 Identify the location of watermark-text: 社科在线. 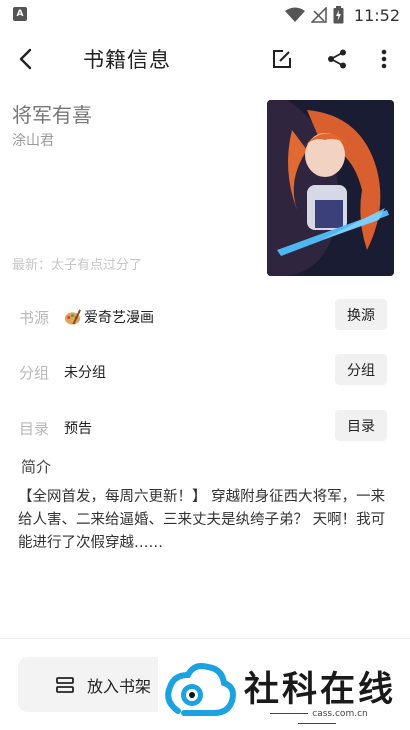
(320, 689).